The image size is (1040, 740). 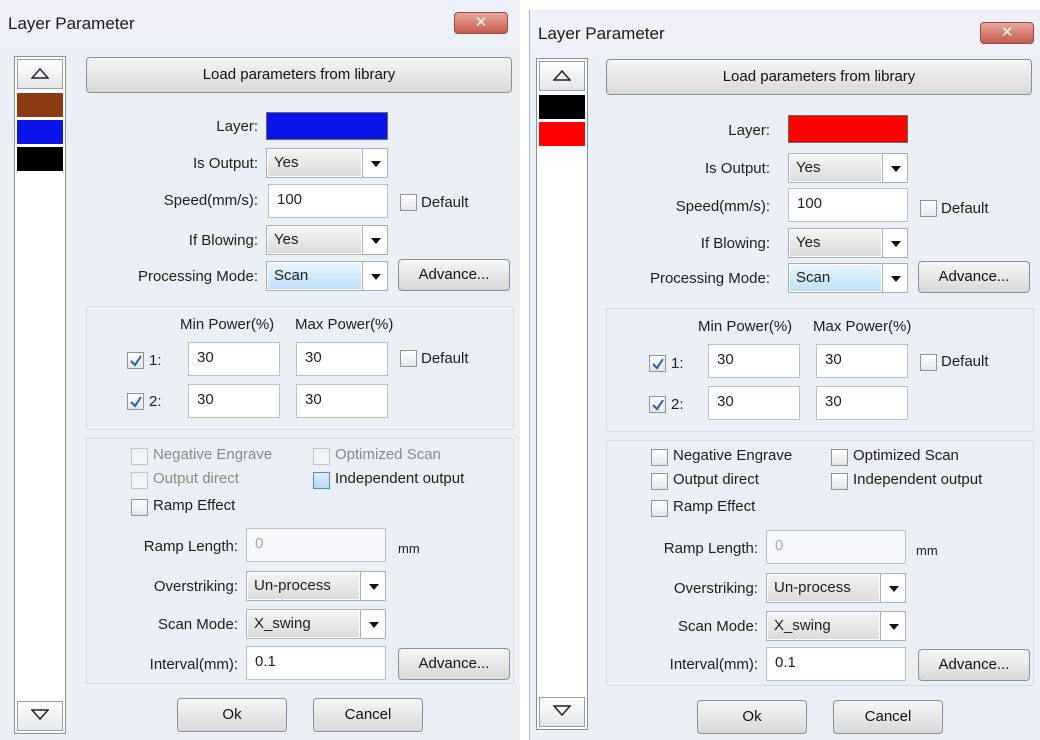 What do you see at coordinates (409, 548) in the screenshot?
I see `ramp-length-unit: mm` at bounding box center [409, 548].